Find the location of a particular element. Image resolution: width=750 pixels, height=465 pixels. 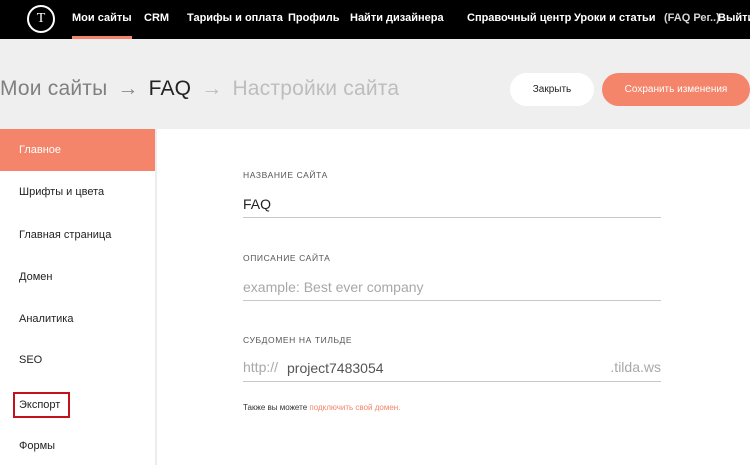

sidebar-item-label: Формы is located at coordinates (37, 446).